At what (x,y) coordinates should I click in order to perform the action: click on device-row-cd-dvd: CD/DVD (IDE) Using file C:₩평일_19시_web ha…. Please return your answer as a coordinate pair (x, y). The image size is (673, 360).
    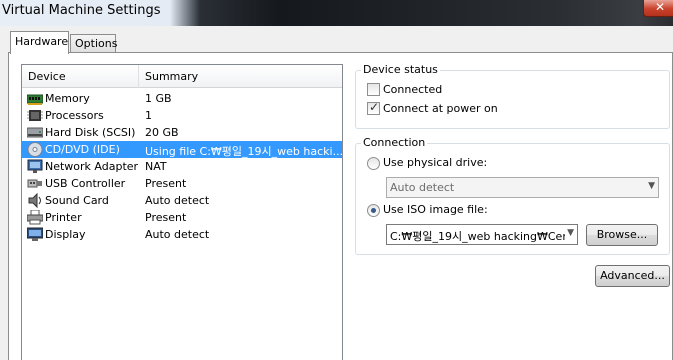
    Looking at the image, I should click on (183, 149).